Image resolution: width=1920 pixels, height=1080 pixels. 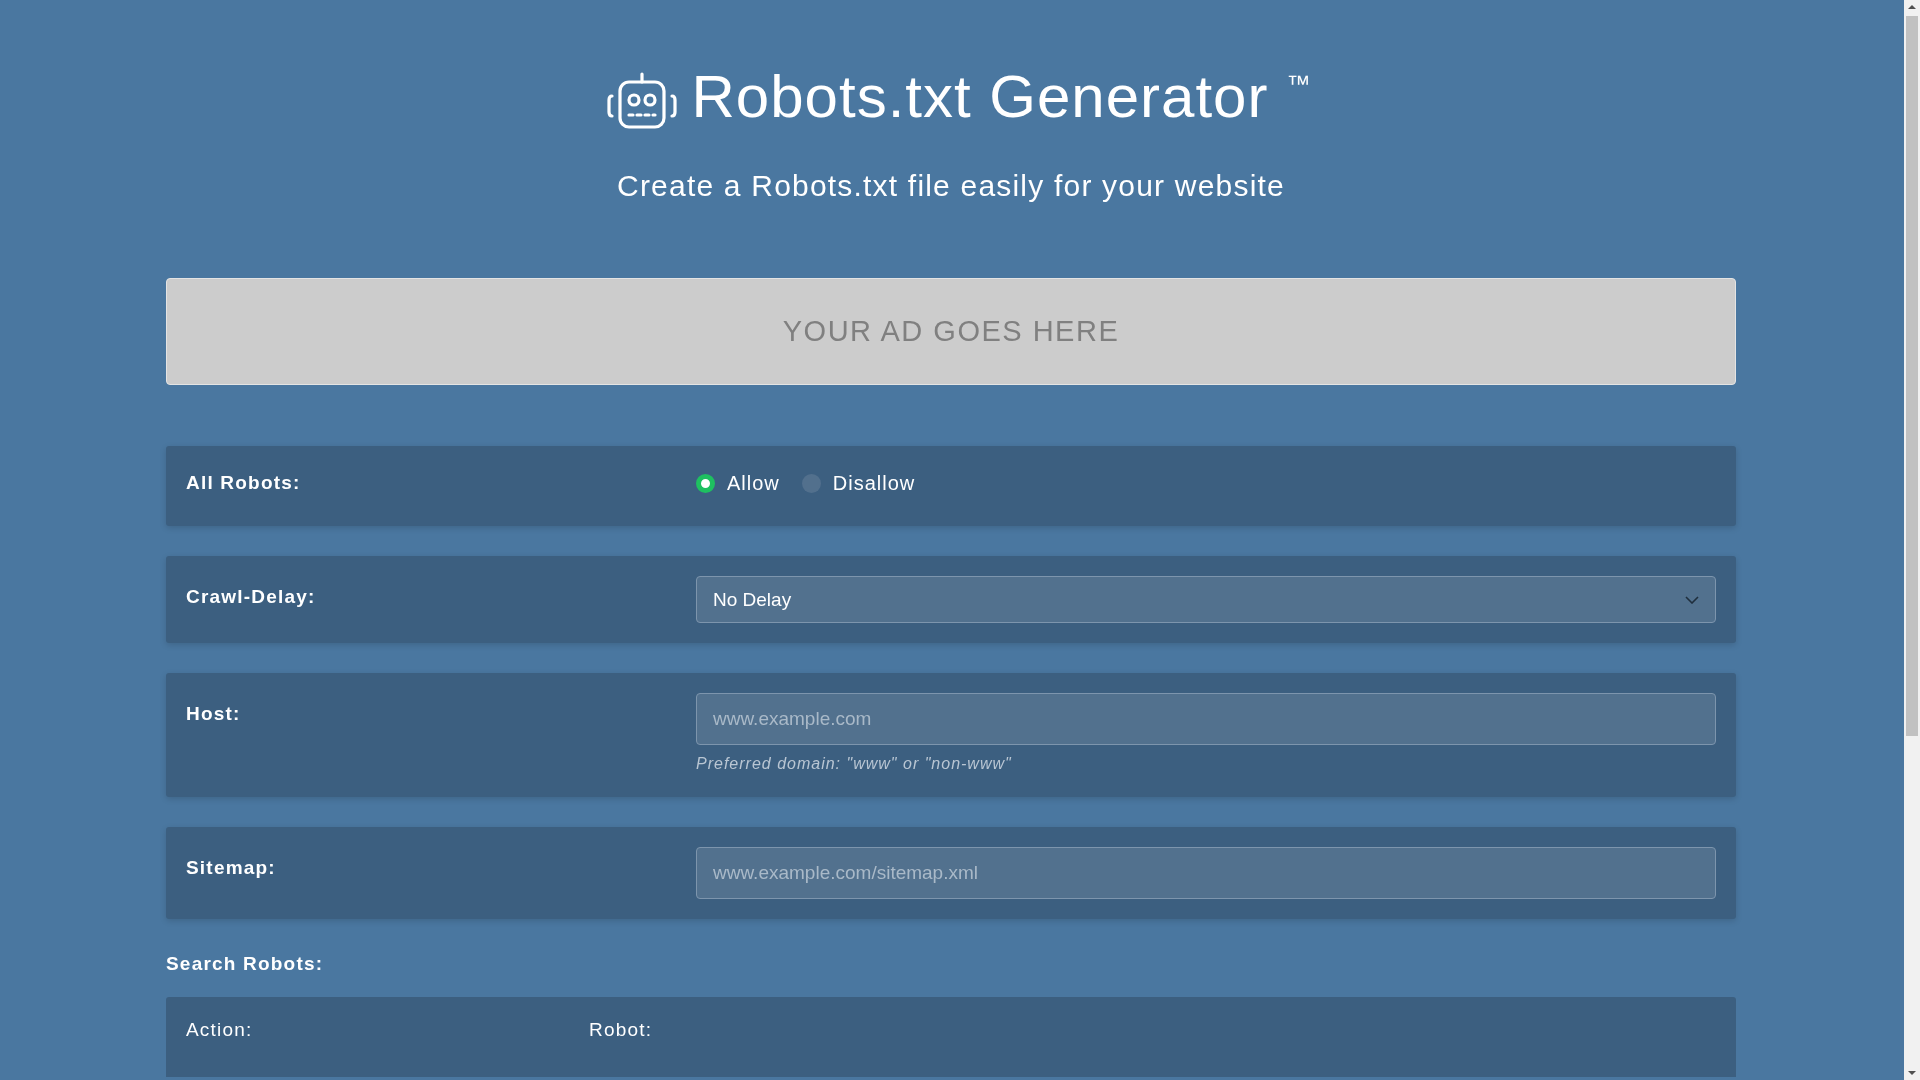 I want to click on section-title: Search Robots:, so click(x=245, y=964).